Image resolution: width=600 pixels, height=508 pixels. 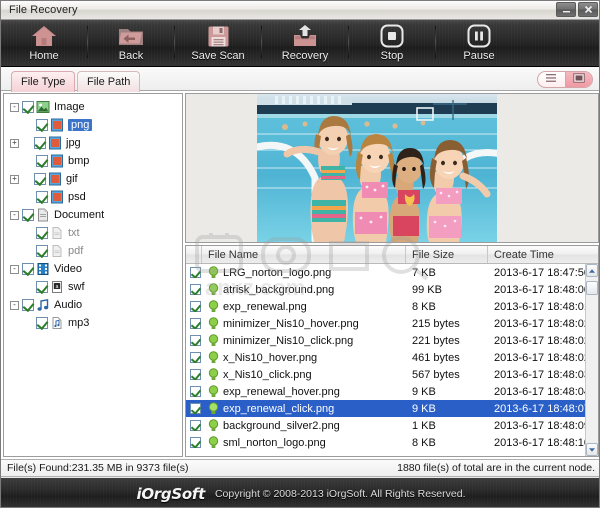 What do you see at coordinates (588, 9) in the screenshot?
I see `close-button` at bounding box center [588, 9].